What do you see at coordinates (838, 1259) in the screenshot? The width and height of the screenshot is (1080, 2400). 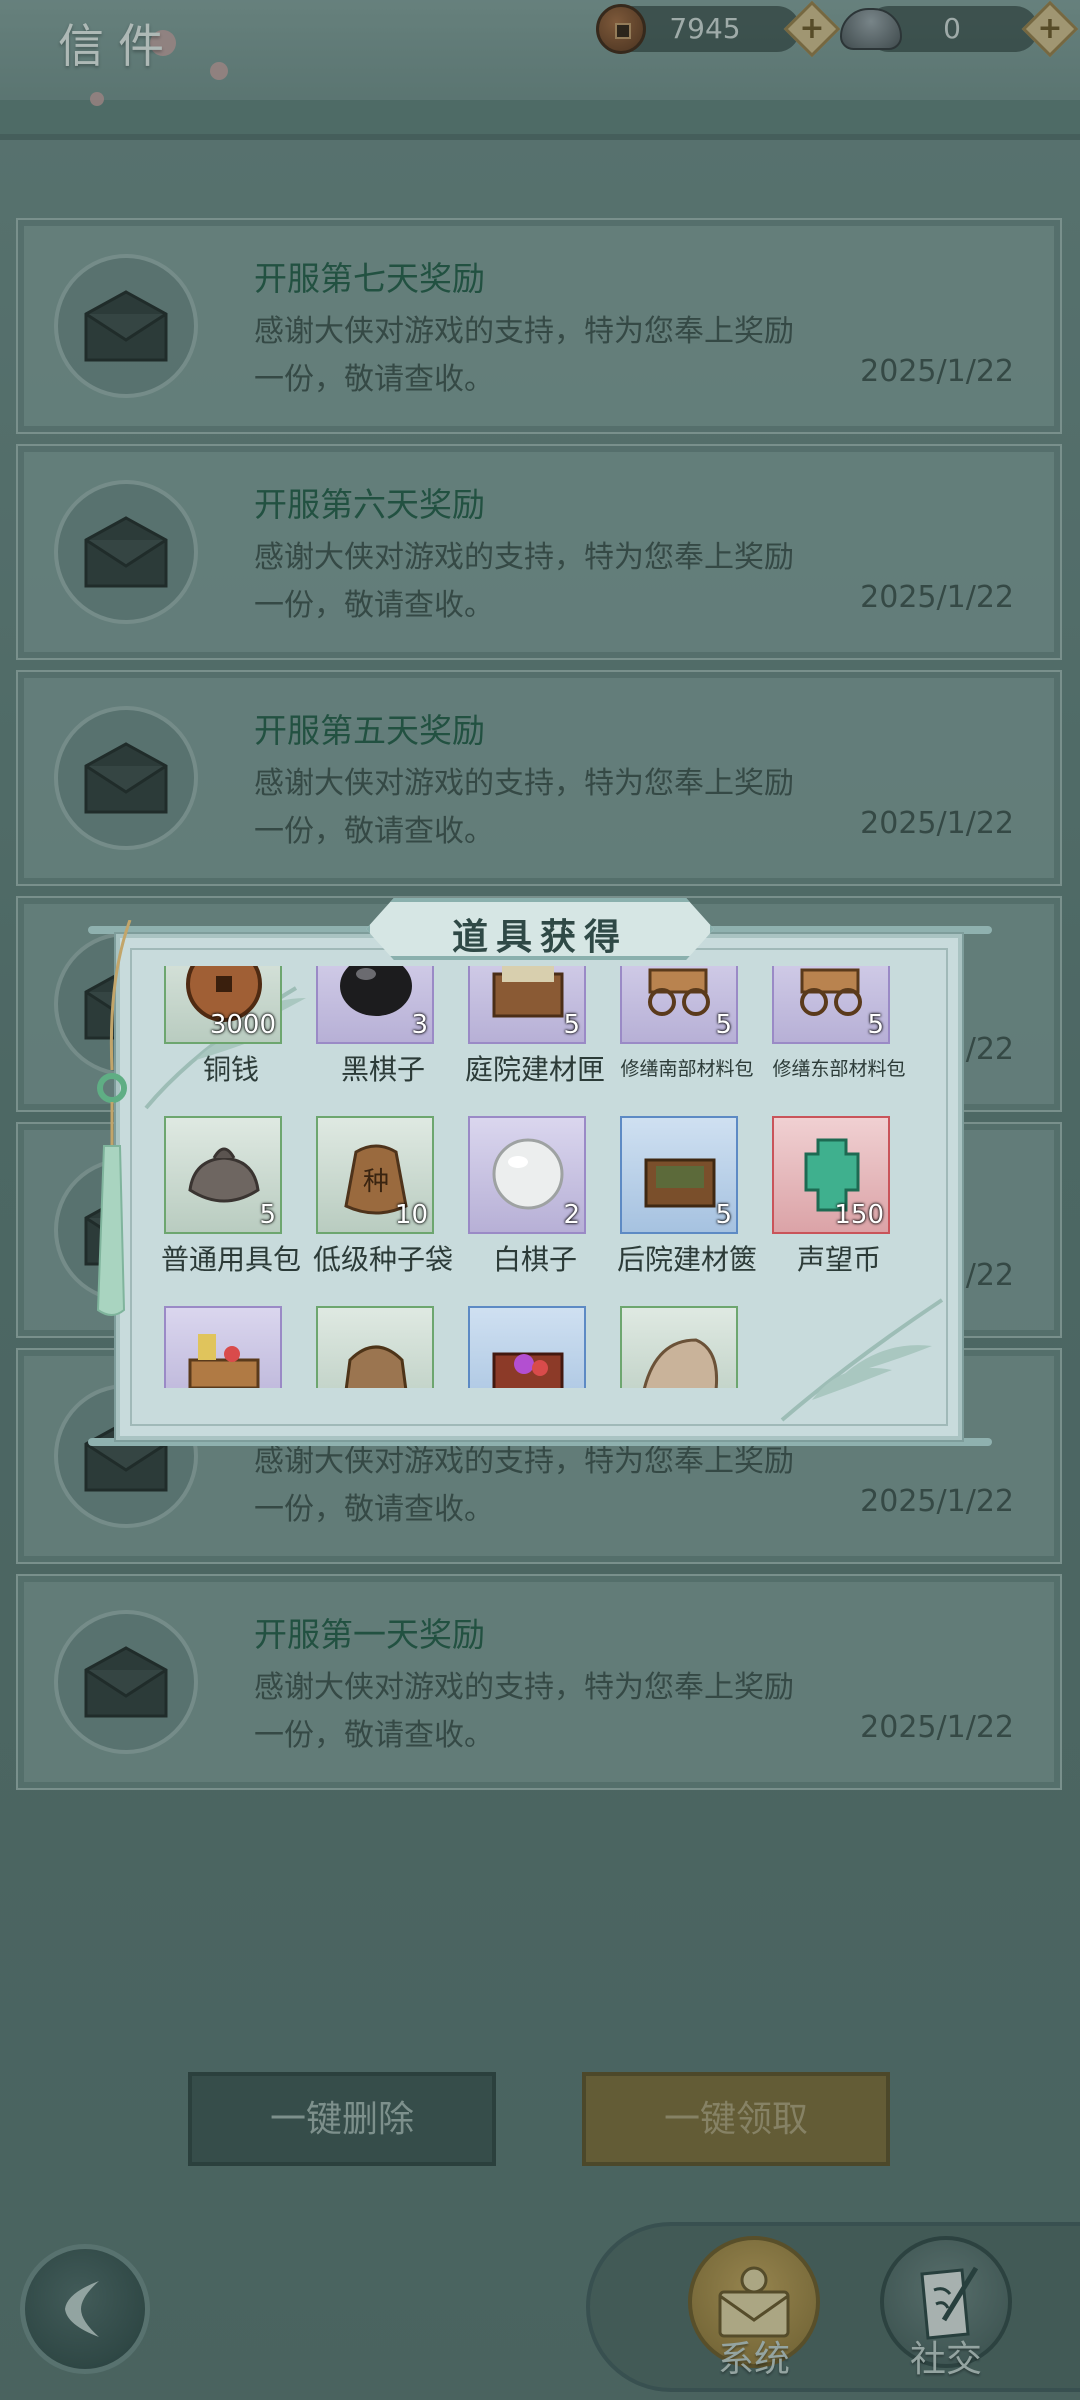 I see `item-name: 声望币` at bounding box center [838, 1259].